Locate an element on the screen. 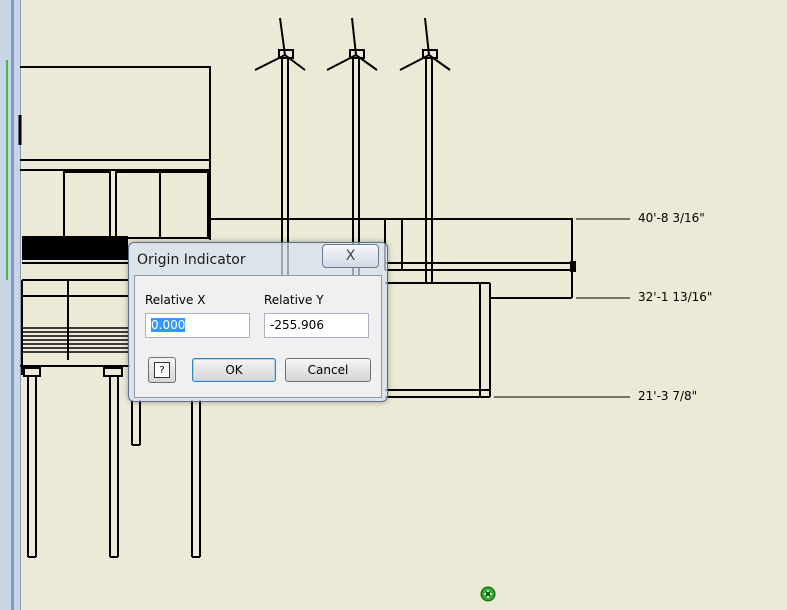  ok-button: OK is located at coordinates (234, 370).